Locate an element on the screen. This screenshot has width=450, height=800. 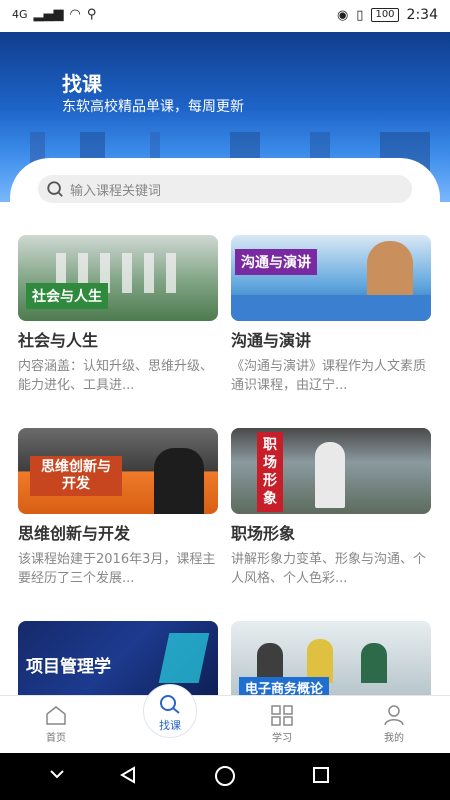
wifi-icon: ◠ is located at coordinates (75, 14).